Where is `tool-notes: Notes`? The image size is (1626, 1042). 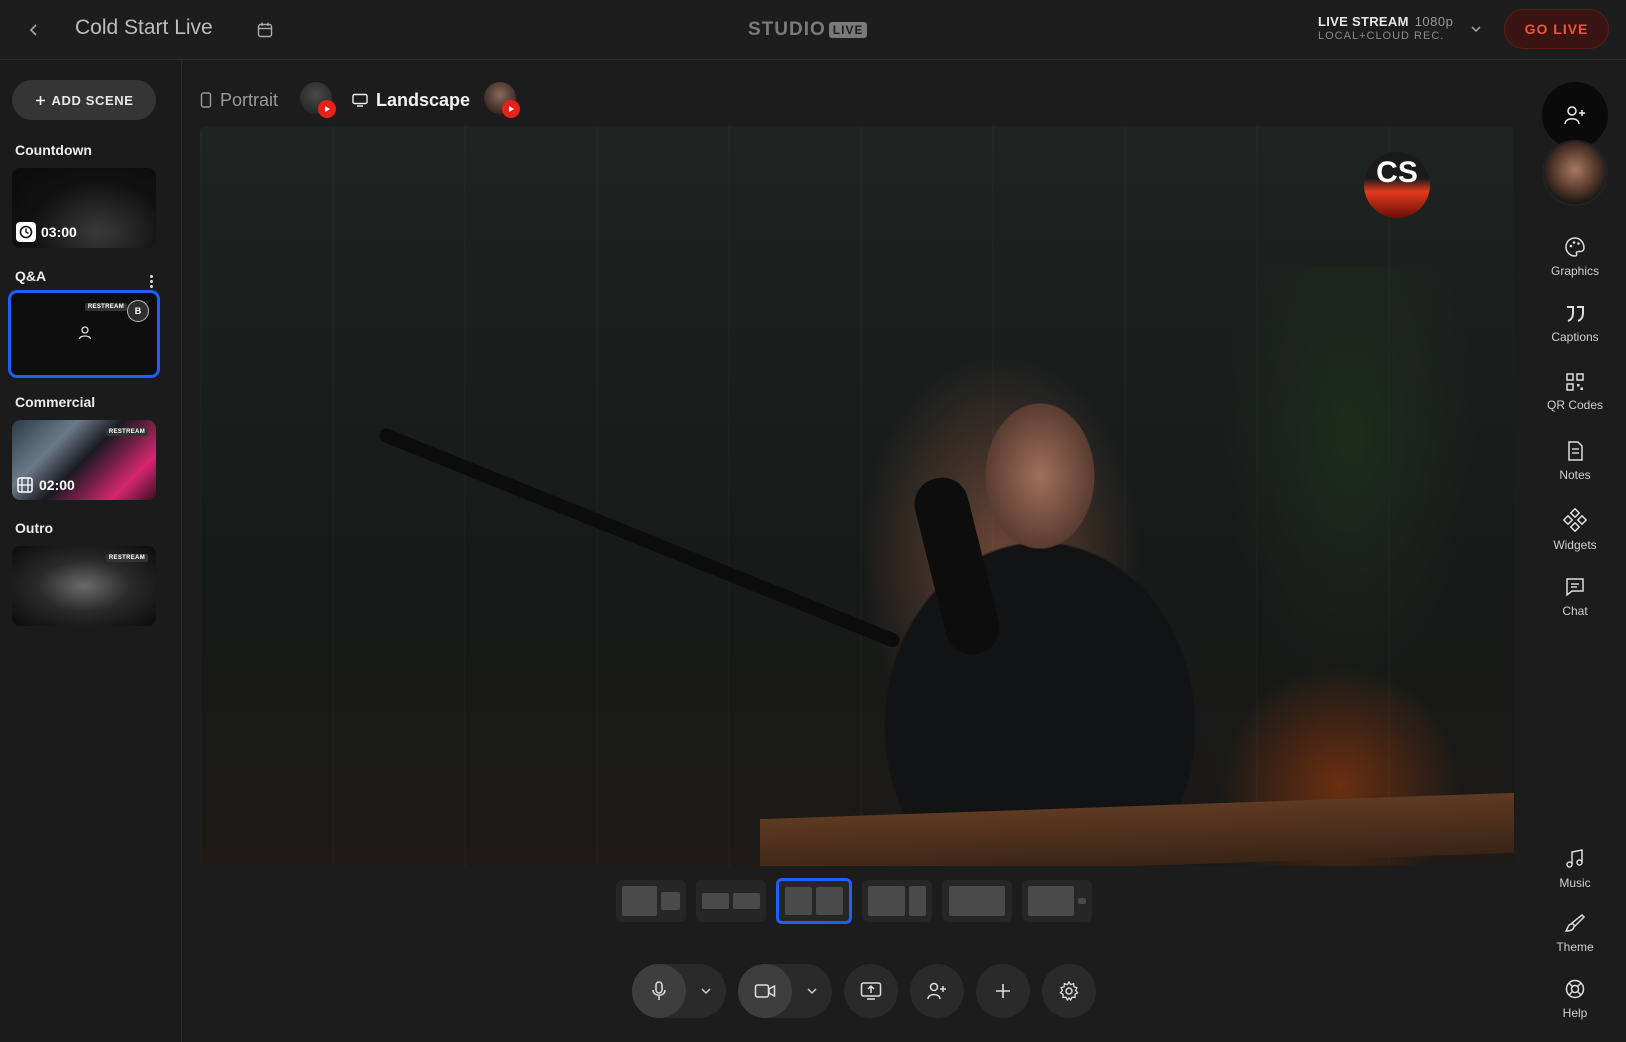 tool-notes: Notes is located at coordinates (1575, 461).